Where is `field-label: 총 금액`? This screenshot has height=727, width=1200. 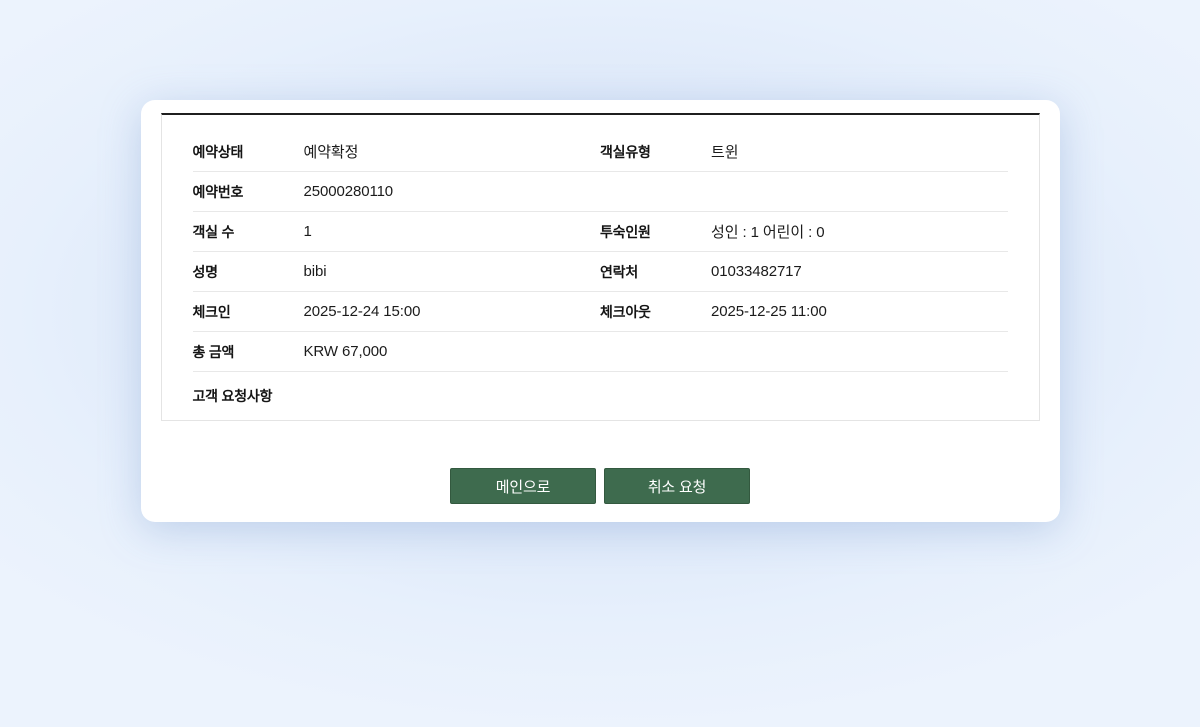 field-label: 총 금액 is located at coordinates (213, 351).